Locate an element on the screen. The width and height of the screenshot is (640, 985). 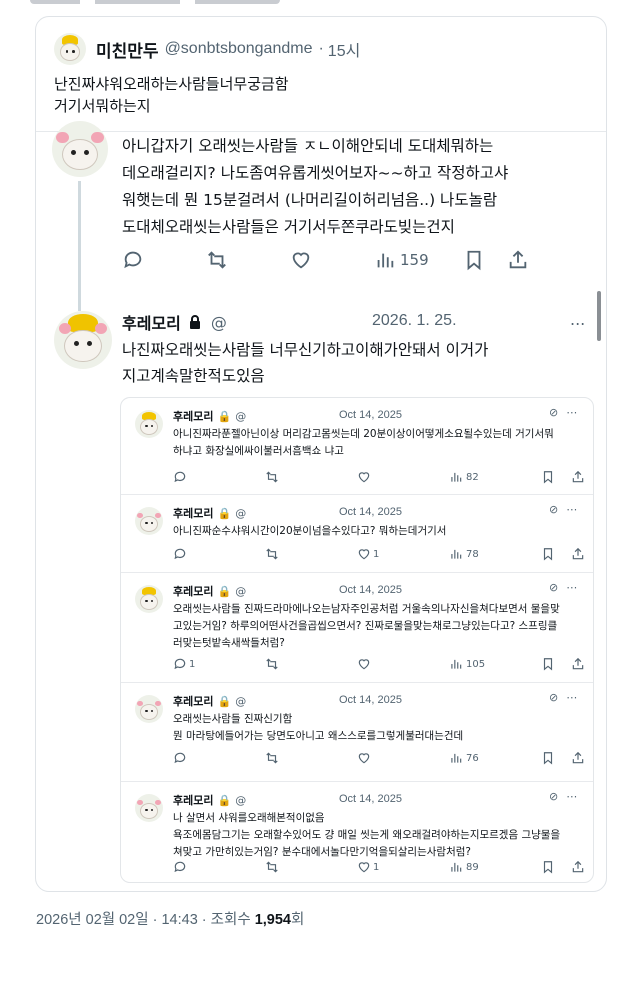
sub-text-line: 쳐맞고 가만히있는거임? 분수대에서놀다만기억을되살리는사람처럼? is located at coordinates (322, 852).